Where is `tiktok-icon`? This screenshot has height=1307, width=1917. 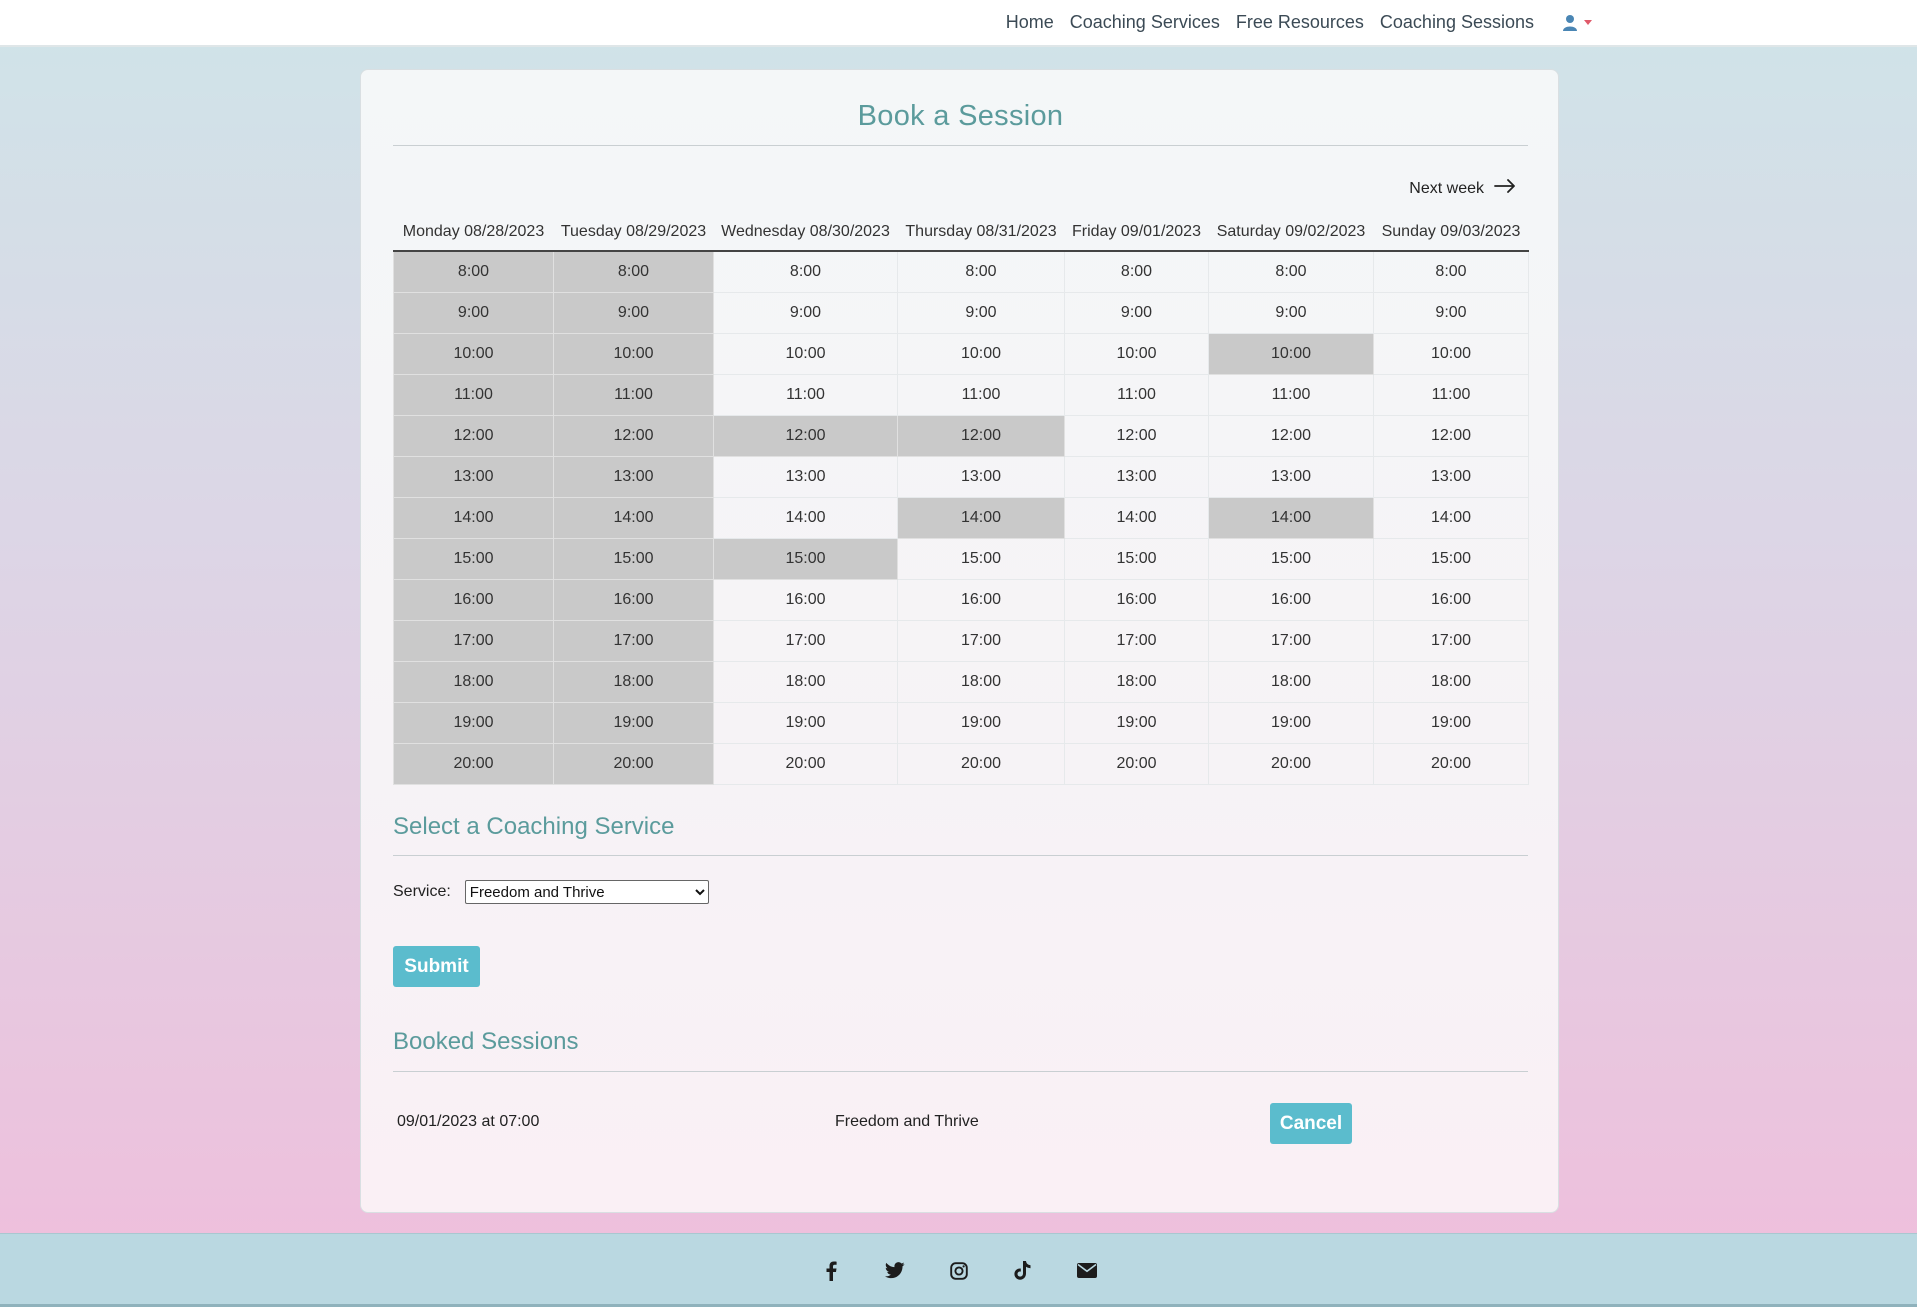
tiktok-icon is located at coordinates (1023, 1271).